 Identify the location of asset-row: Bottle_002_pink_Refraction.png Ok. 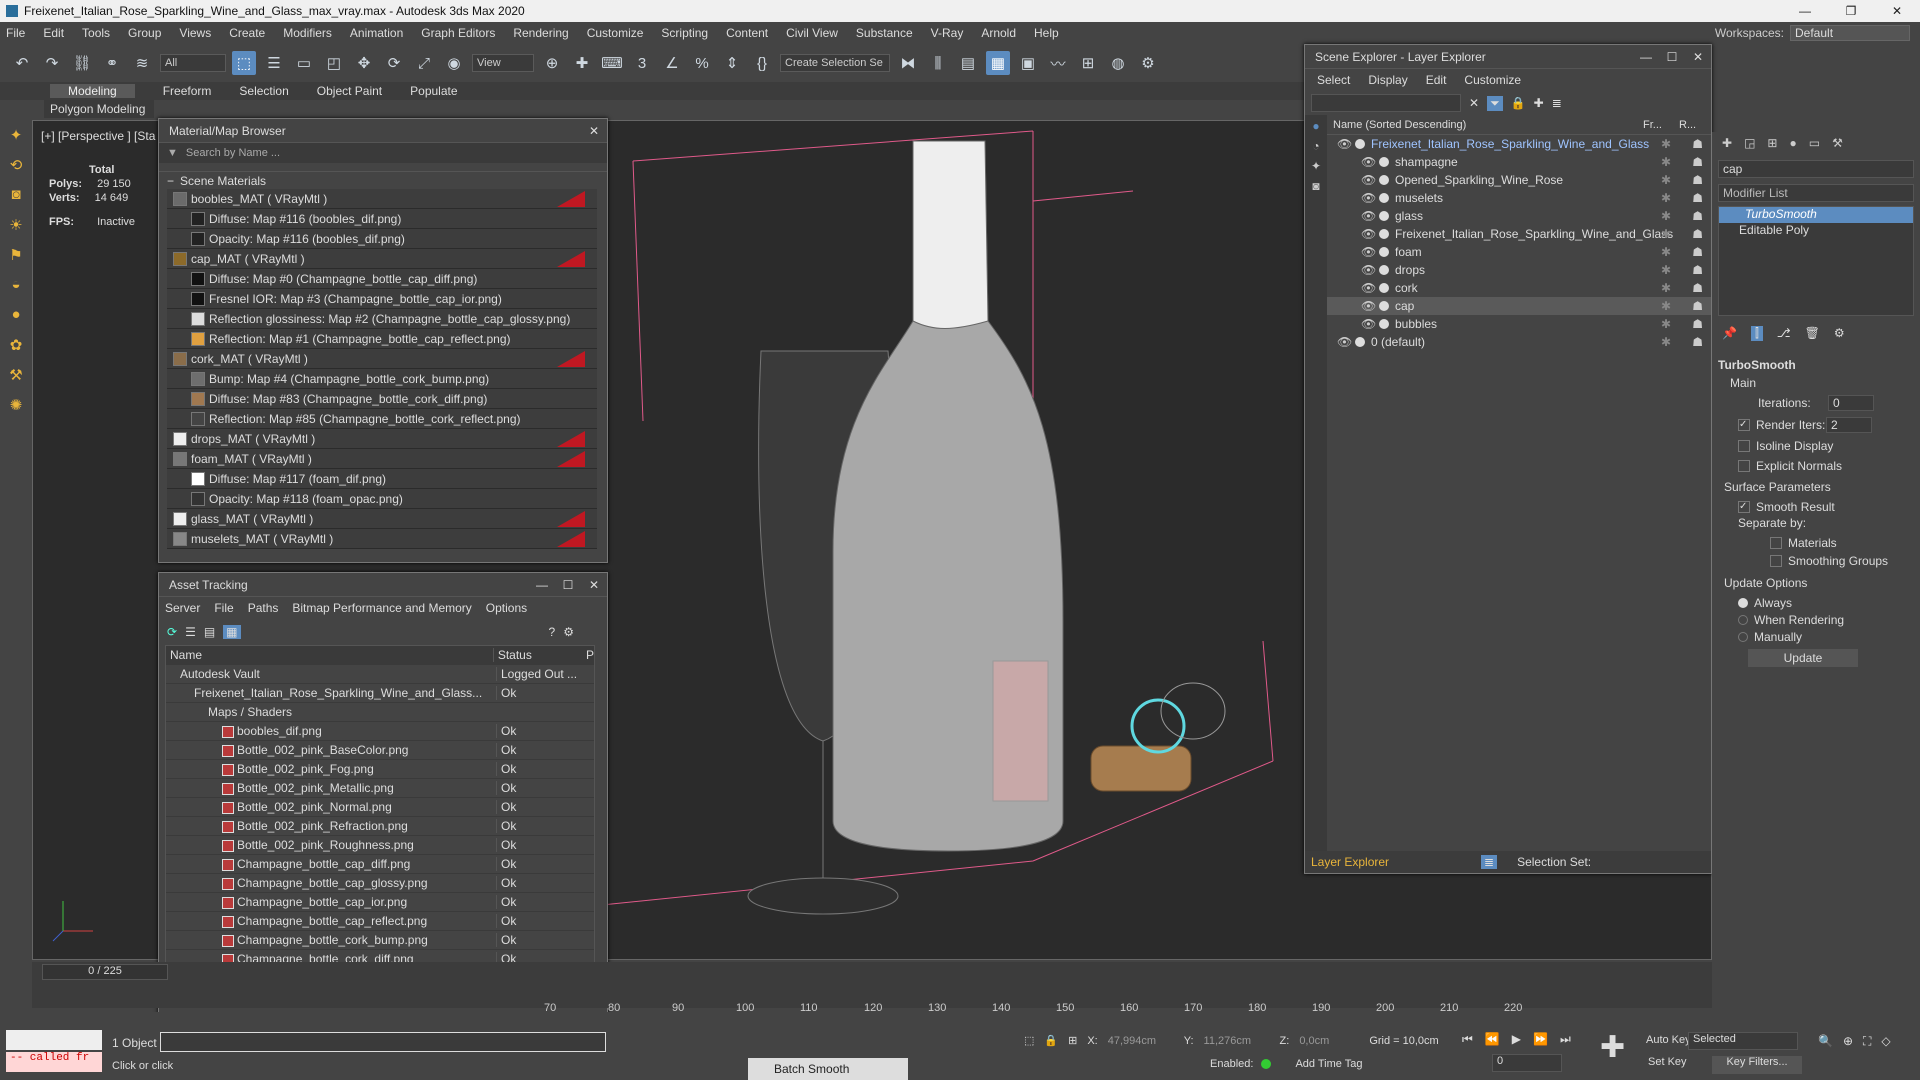
(380, 826).